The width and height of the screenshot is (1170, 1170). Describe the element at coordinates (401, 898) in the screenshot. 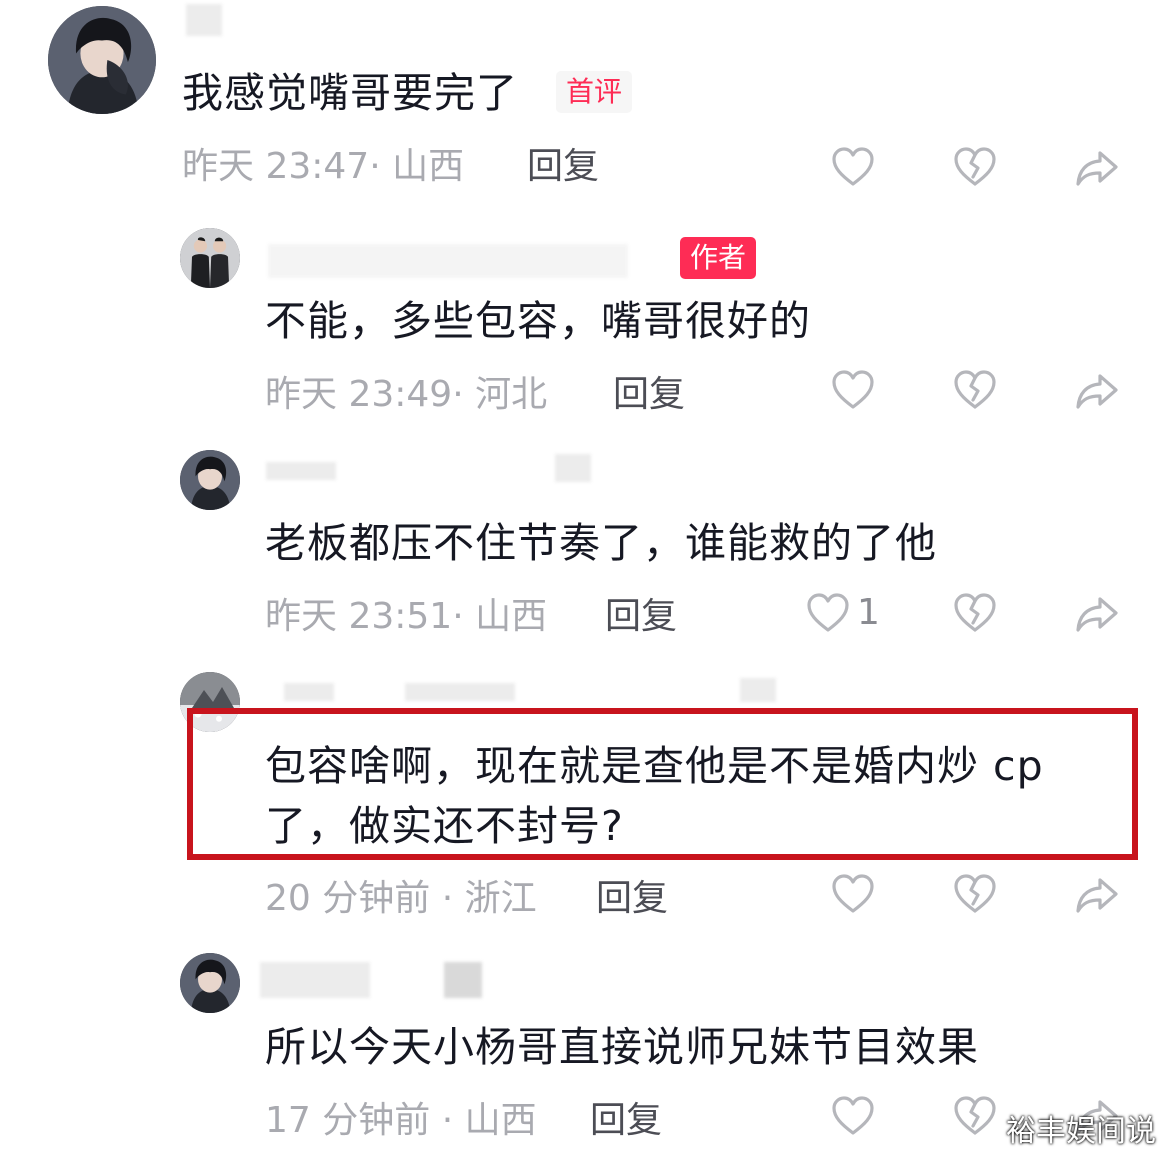

I see `comment-meta: 20 分钟前 · 浙江` at that location.